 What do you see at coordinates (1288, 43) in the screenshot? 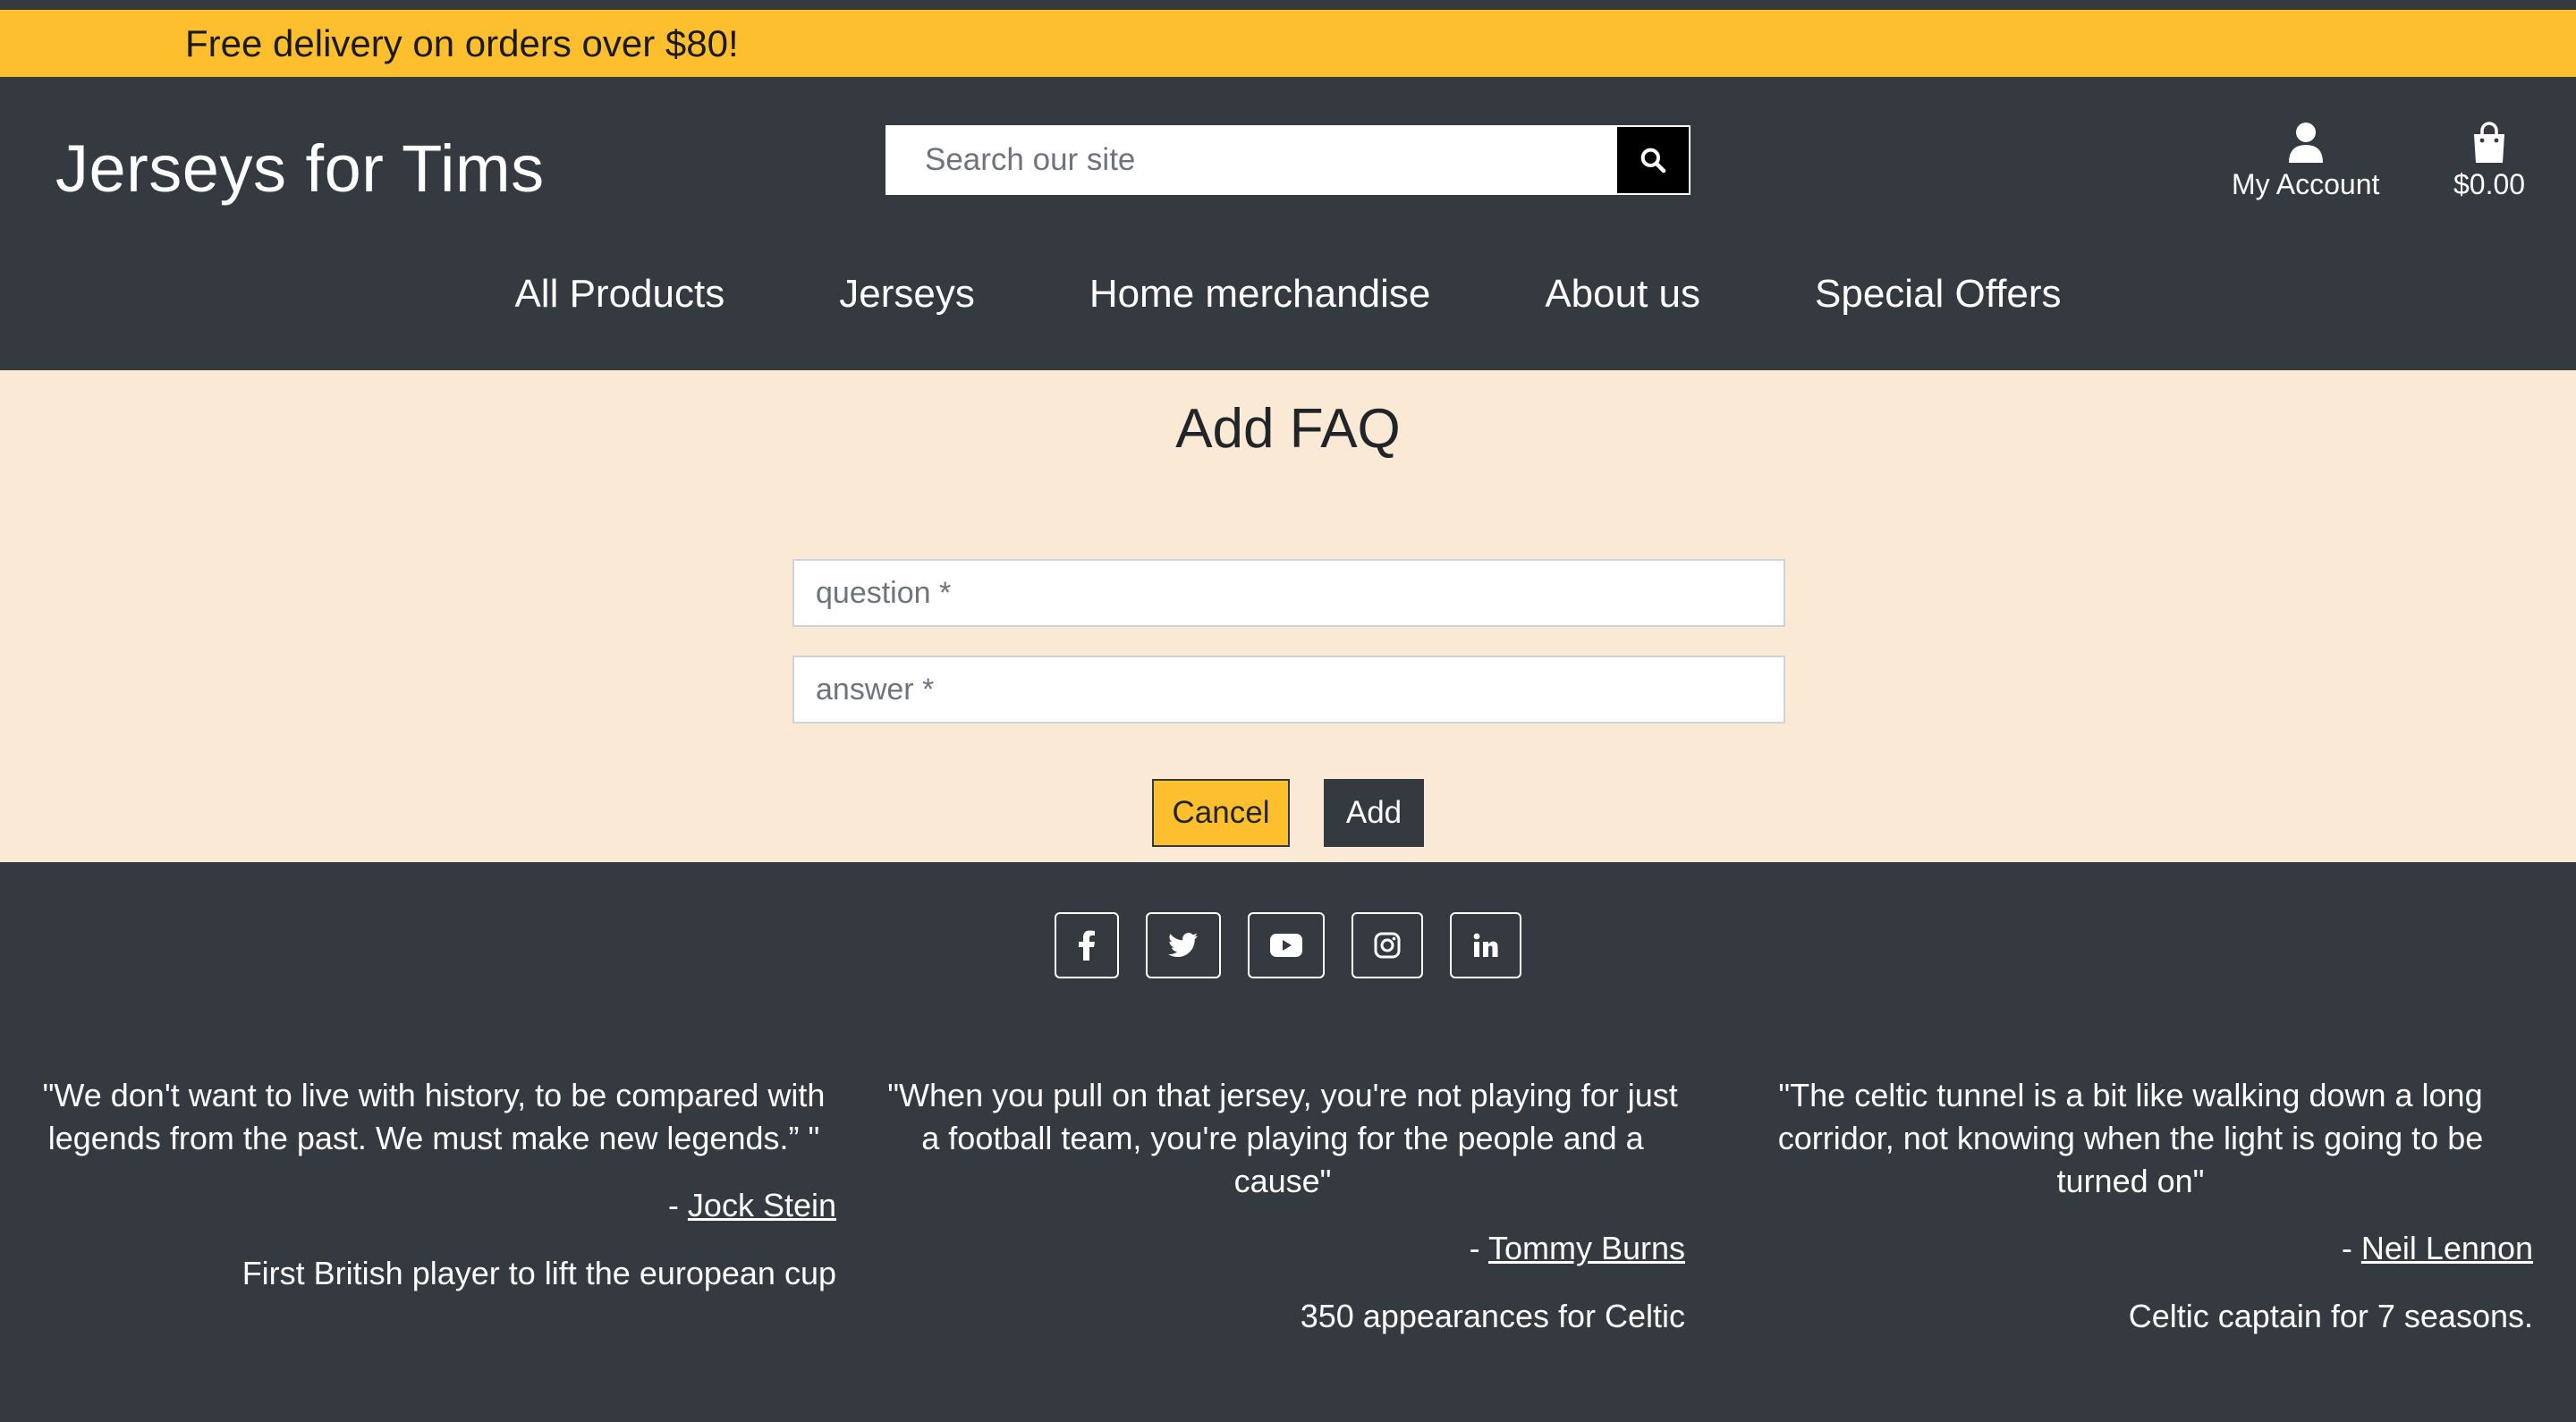
I see `delivery-banner: Free delivery on orders over $80!` at bounding box center [1288, 43].